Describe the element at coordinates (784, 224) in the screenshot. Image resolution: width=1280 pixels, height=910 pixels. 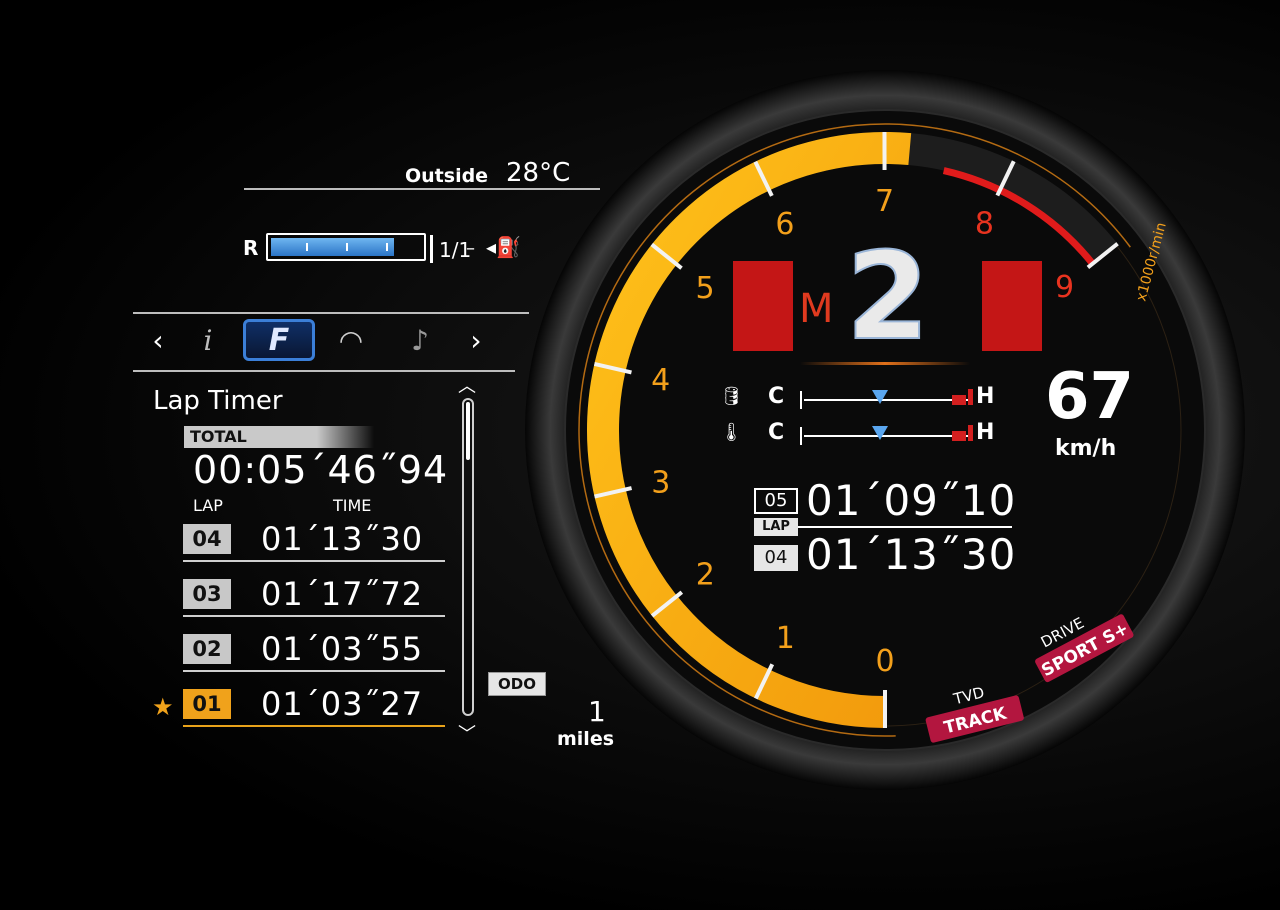
I see `tach-tick-label: 6` at that location.